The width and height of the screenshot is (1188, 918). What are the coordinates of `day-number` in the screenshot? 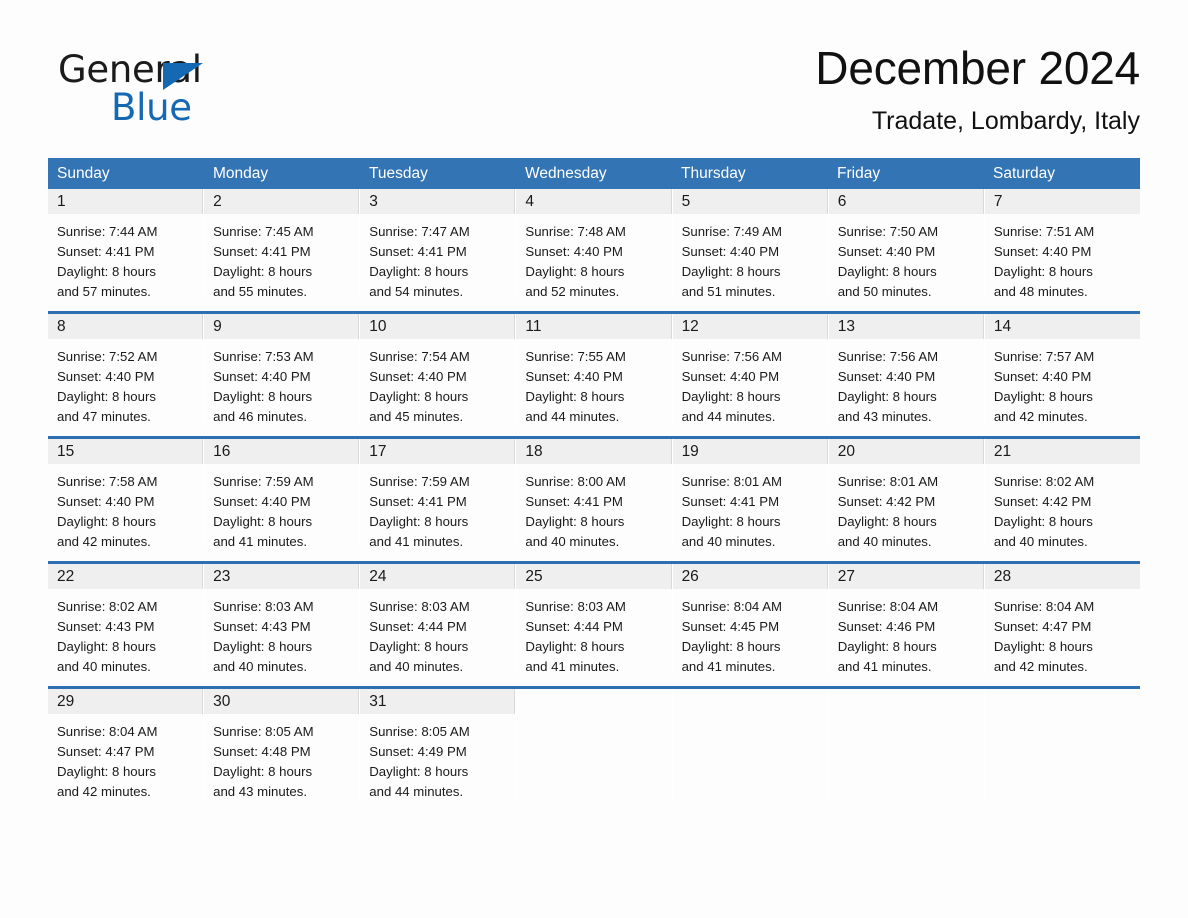 It's located at (1062, 701).